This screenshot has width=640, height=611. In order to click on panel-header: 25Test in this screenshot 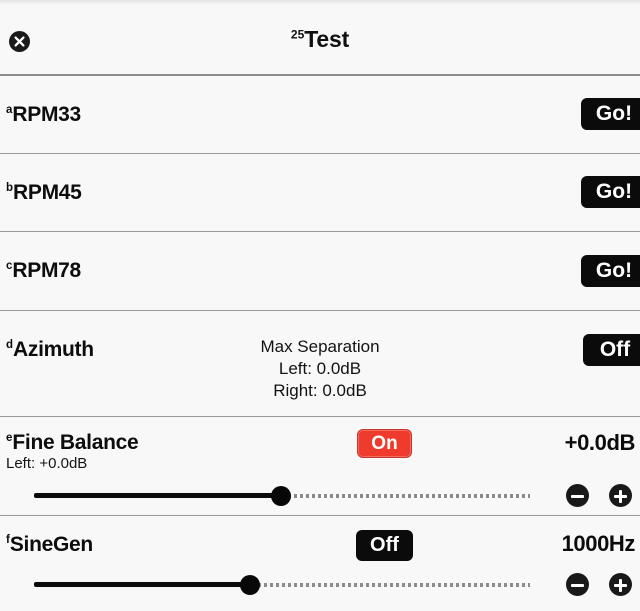, I will do `click(320, 39)`.